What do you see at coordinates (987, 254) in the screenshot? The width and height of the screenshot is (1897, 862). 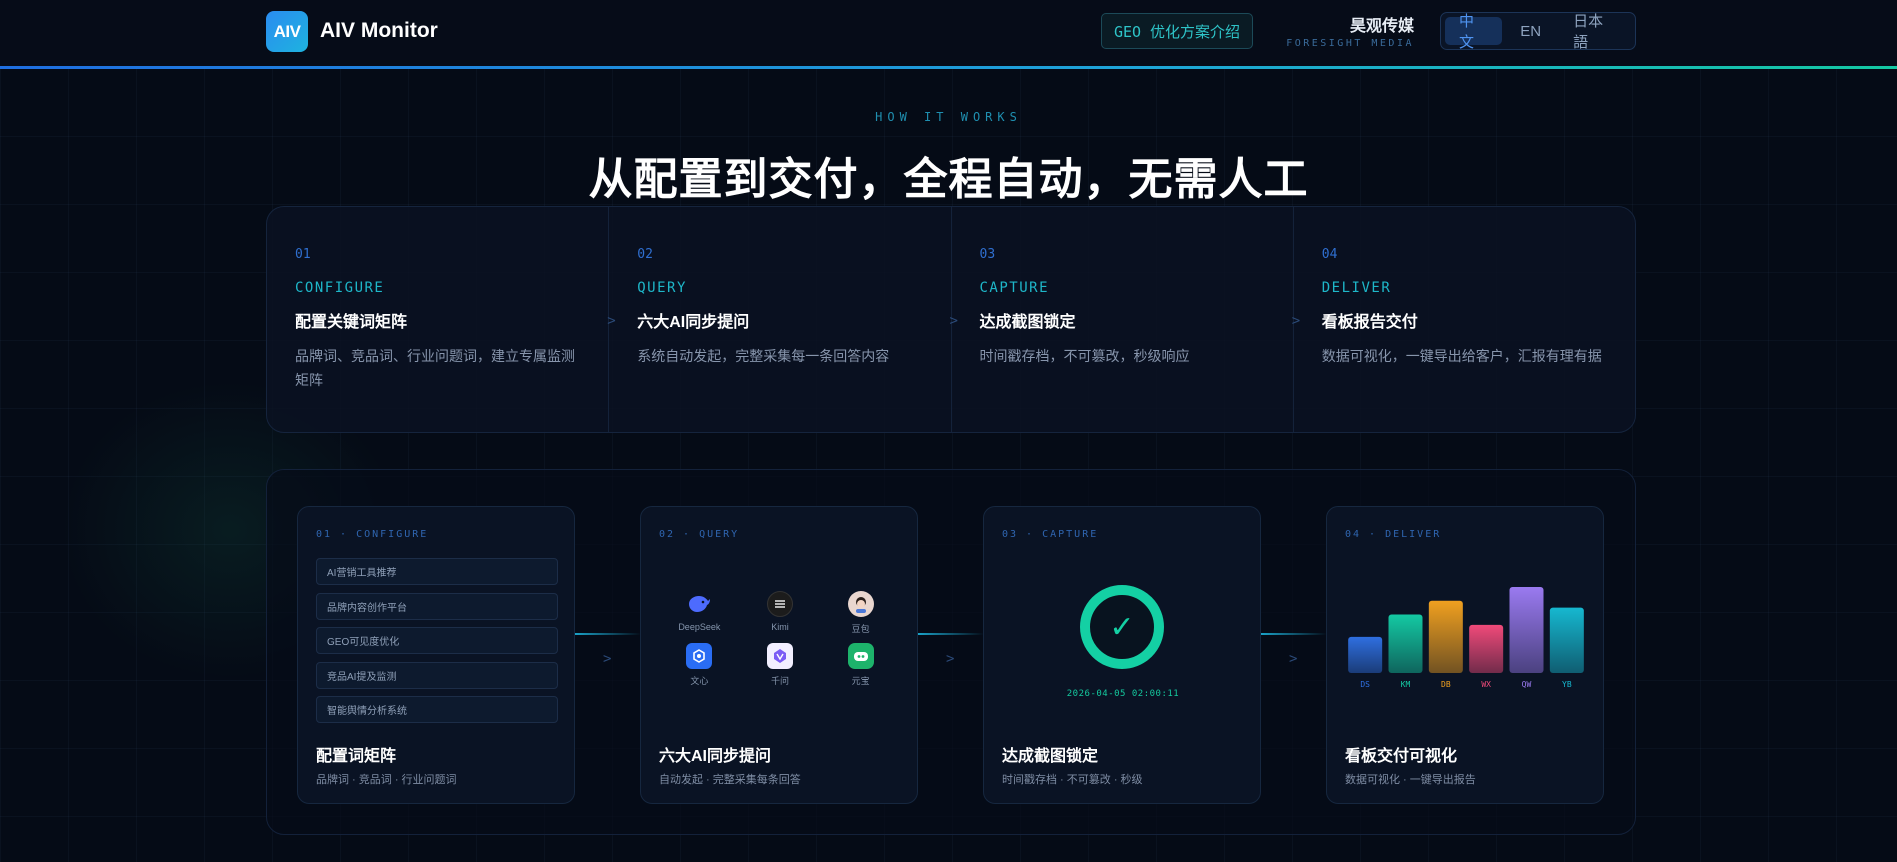 I see `step-number: 03` at bounding box center [987, 254].